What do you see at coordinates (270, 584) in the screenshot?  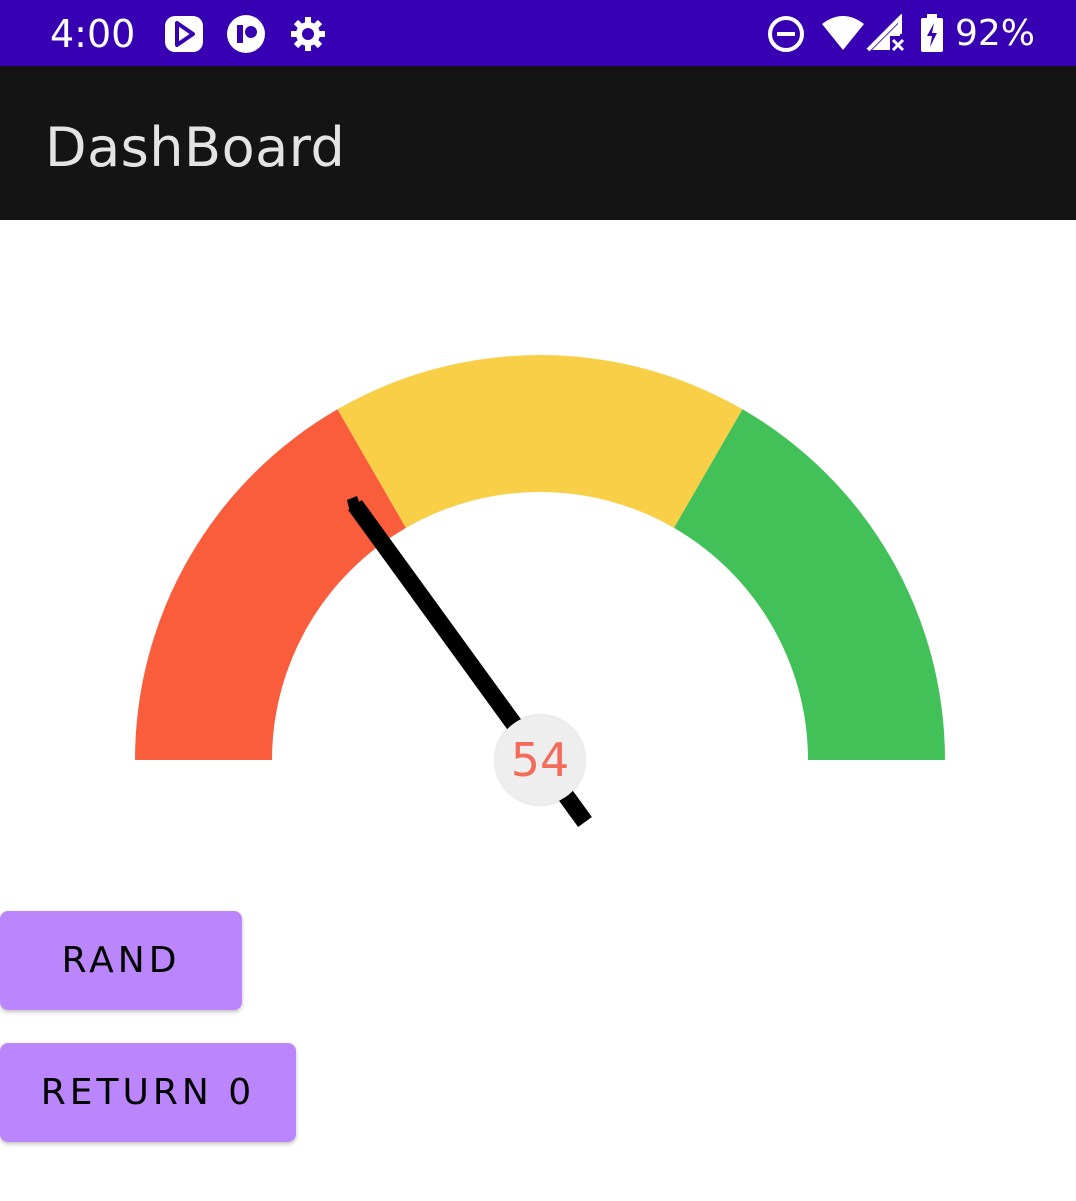 I see `gauge-segment-red` at bounding box center [270, 584].